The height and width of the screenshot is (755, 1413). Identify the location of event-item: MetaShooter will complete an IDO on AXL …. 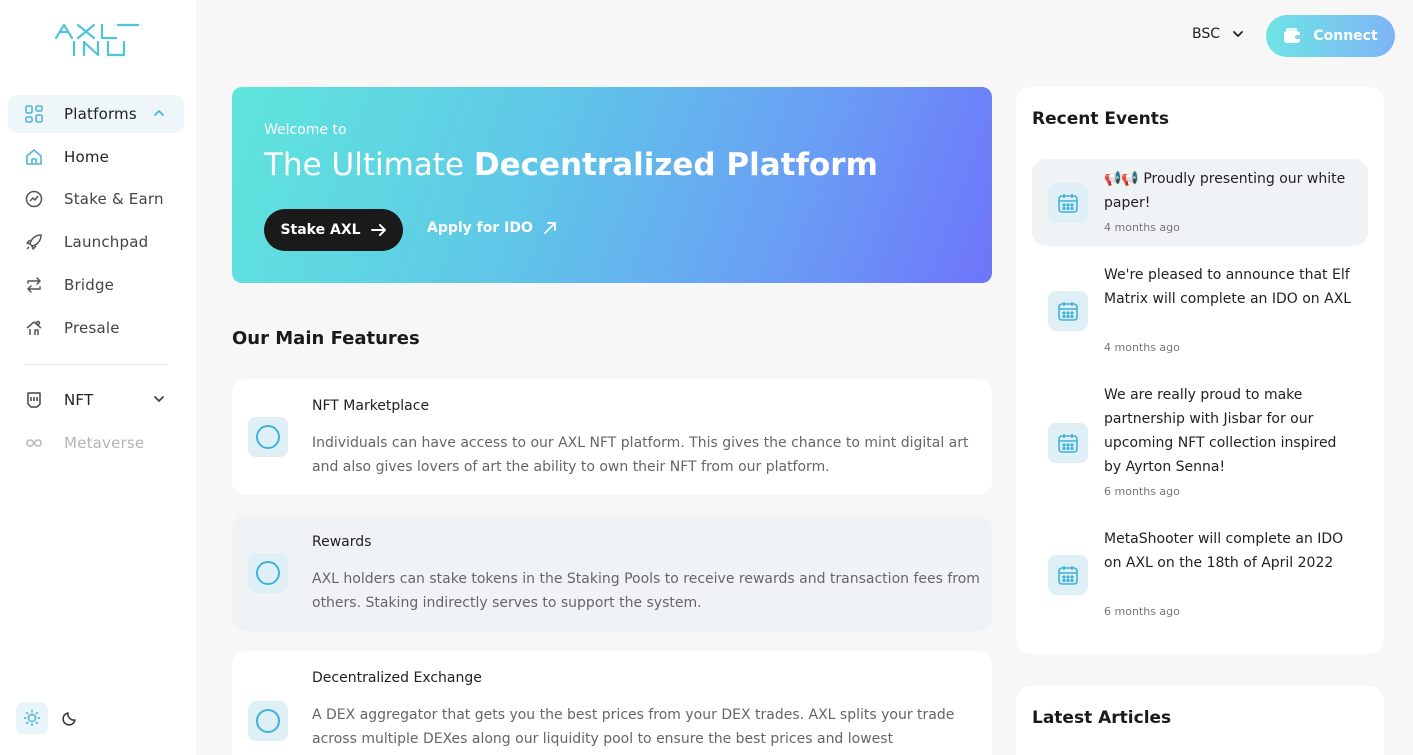
(1200, 575).